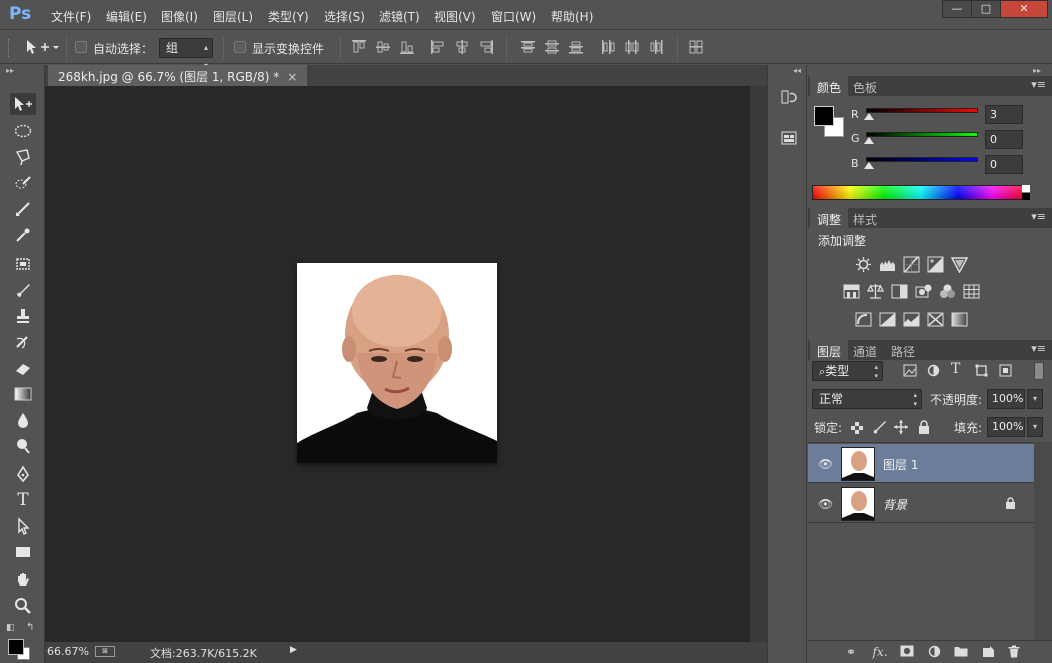 Image resolution: width=1052 pixels, height=663 pixels. What do you see at coordinates (789, 100) in the screenshot?
I see `history-panel-button` at bounding box center [789, 100].